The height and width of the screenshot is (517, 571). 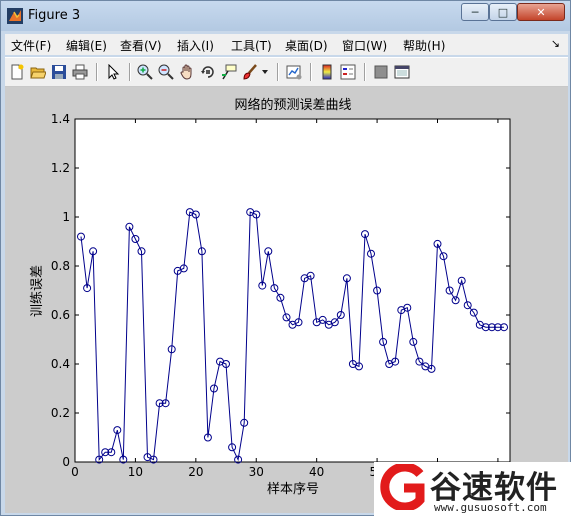 I want to click on window-title: Figure 3, so click(x=54, y=15).